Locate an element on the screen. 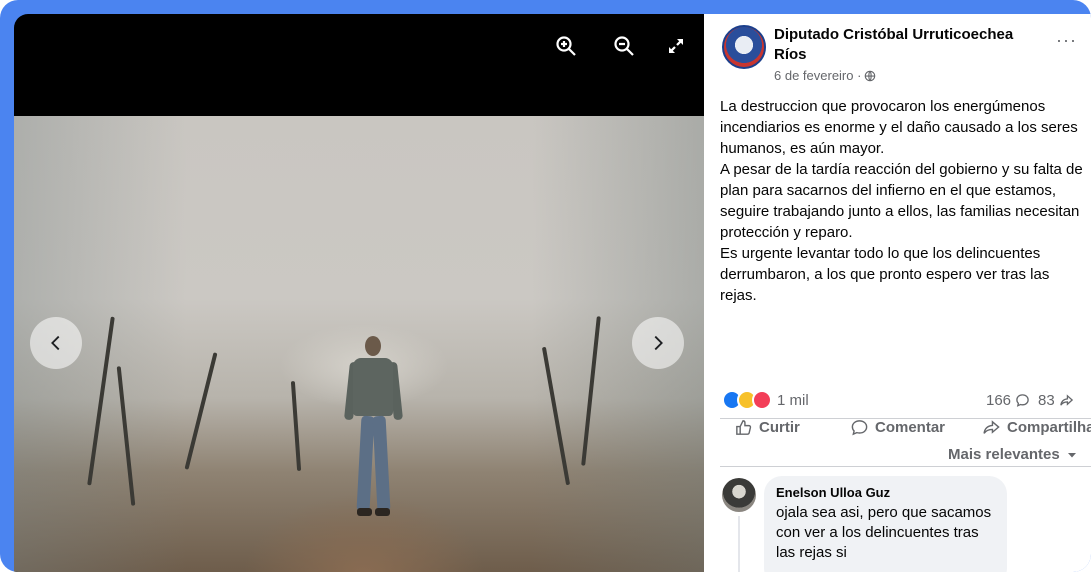 The image size is (1091, 572). caret-down-icon is located at coordinates (1071, 454).